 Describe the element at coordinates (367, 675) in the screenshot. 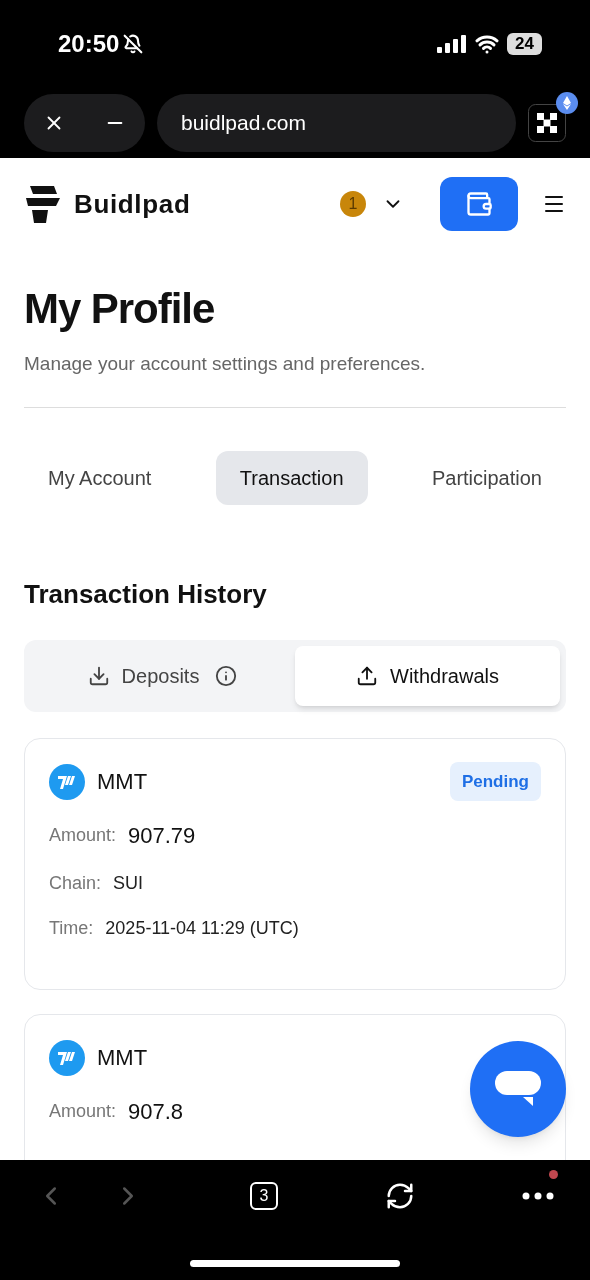

I see `upload-icon` at that location.